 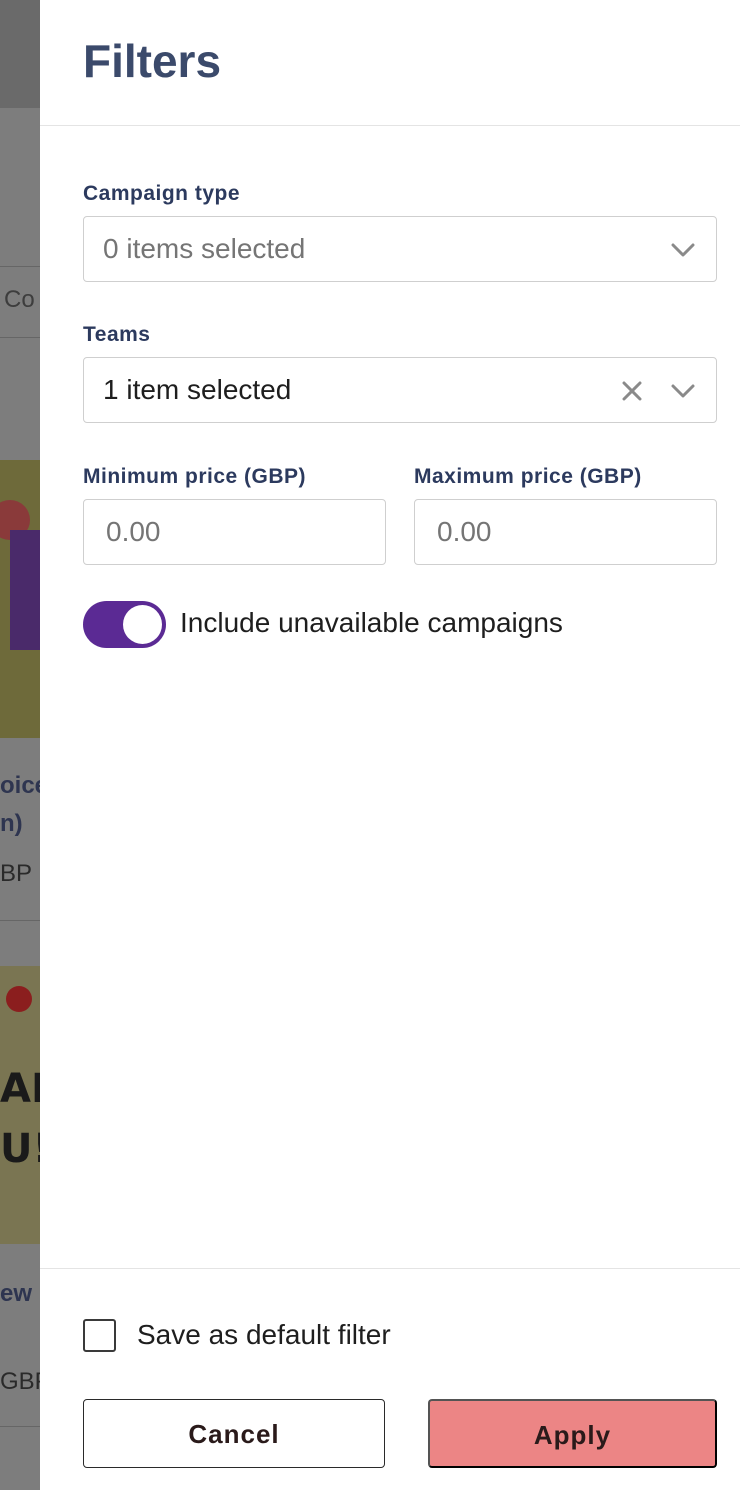 I want to click on background-image-card: AN U!, so click(x=20, y=1105).